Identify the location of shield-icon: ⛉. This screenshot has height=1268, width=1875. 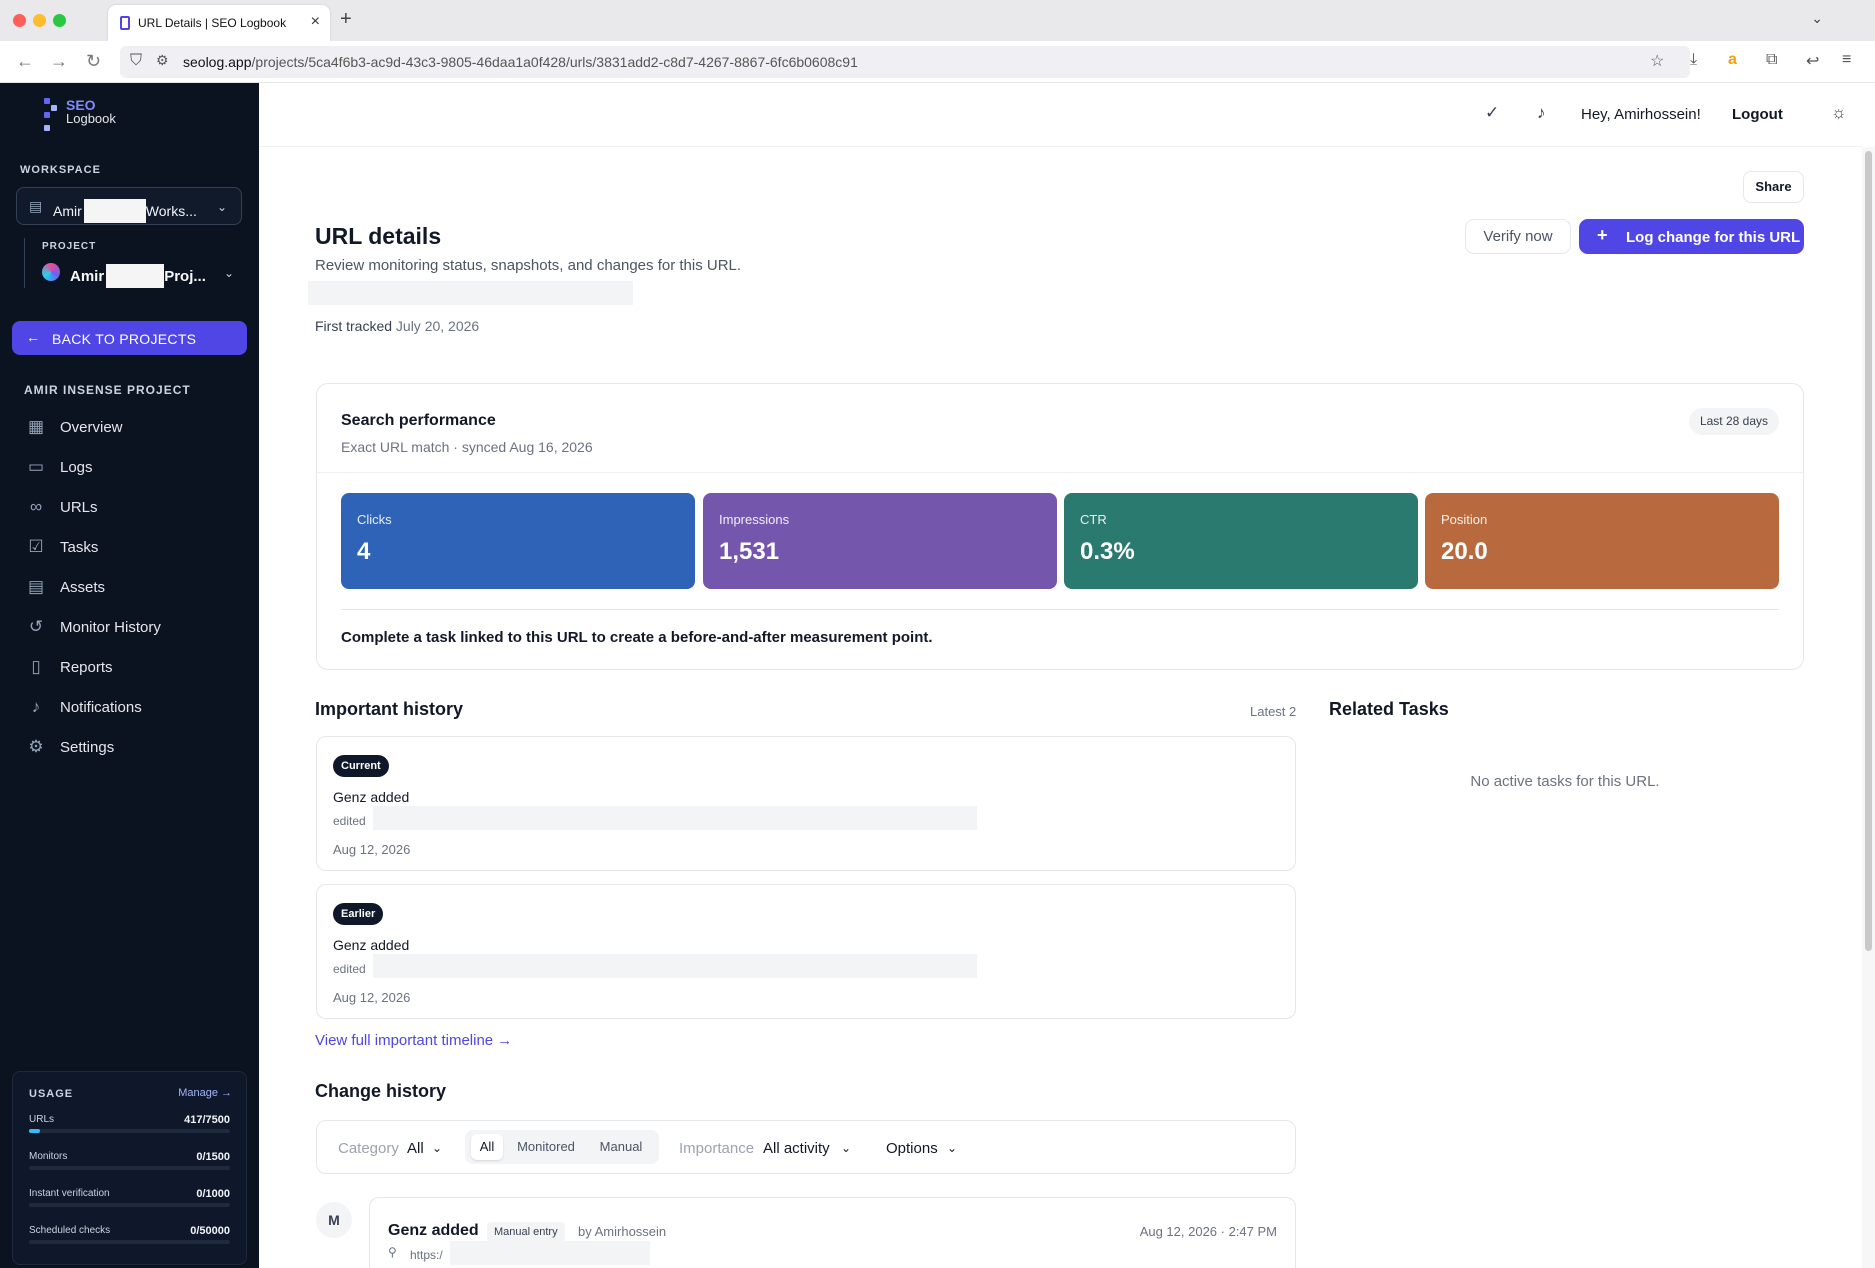
(136, 60).